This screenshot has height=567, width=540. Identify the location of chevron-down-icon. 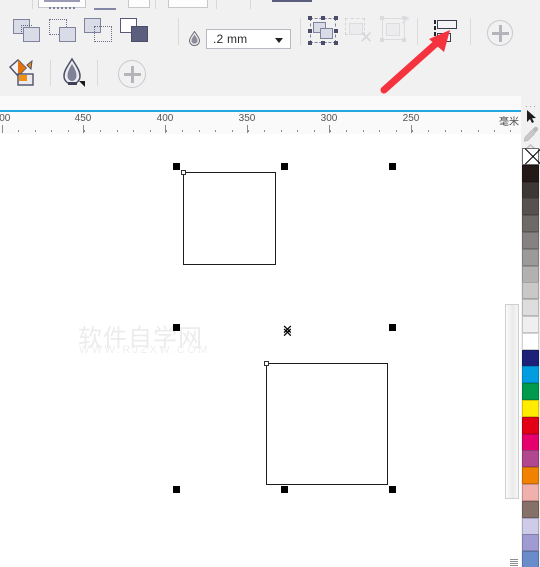
(279, 40).